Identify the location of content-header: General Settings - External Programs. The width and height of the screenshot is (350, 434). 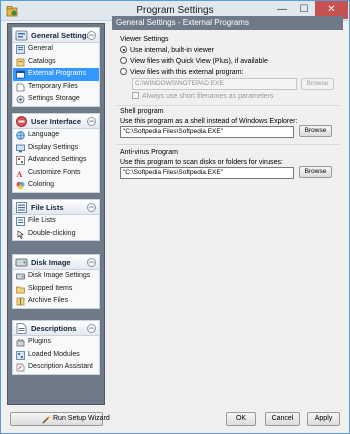
(227, 23).